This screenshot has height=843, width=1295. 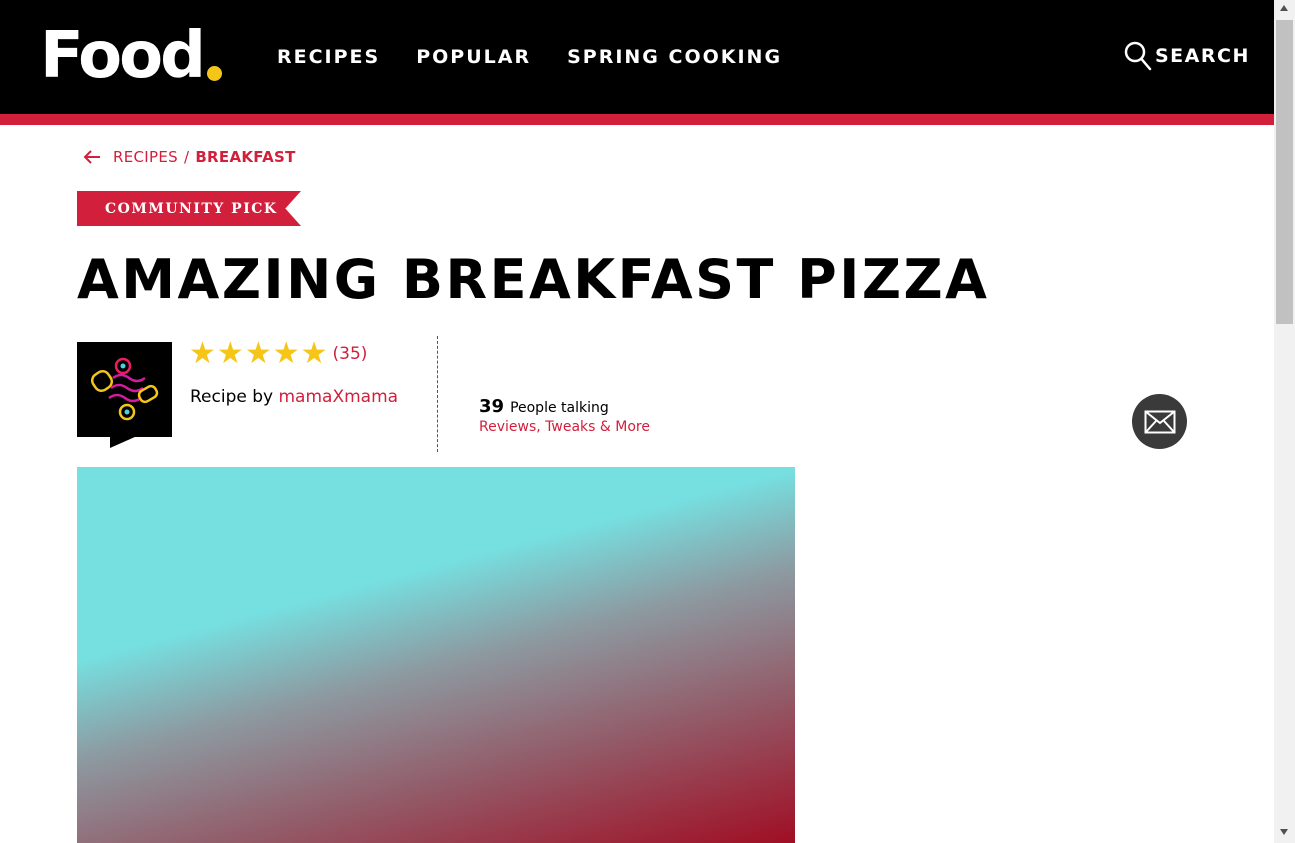 I want to click on scroll-down-arrow-icon, so click(x=1284, y=832).